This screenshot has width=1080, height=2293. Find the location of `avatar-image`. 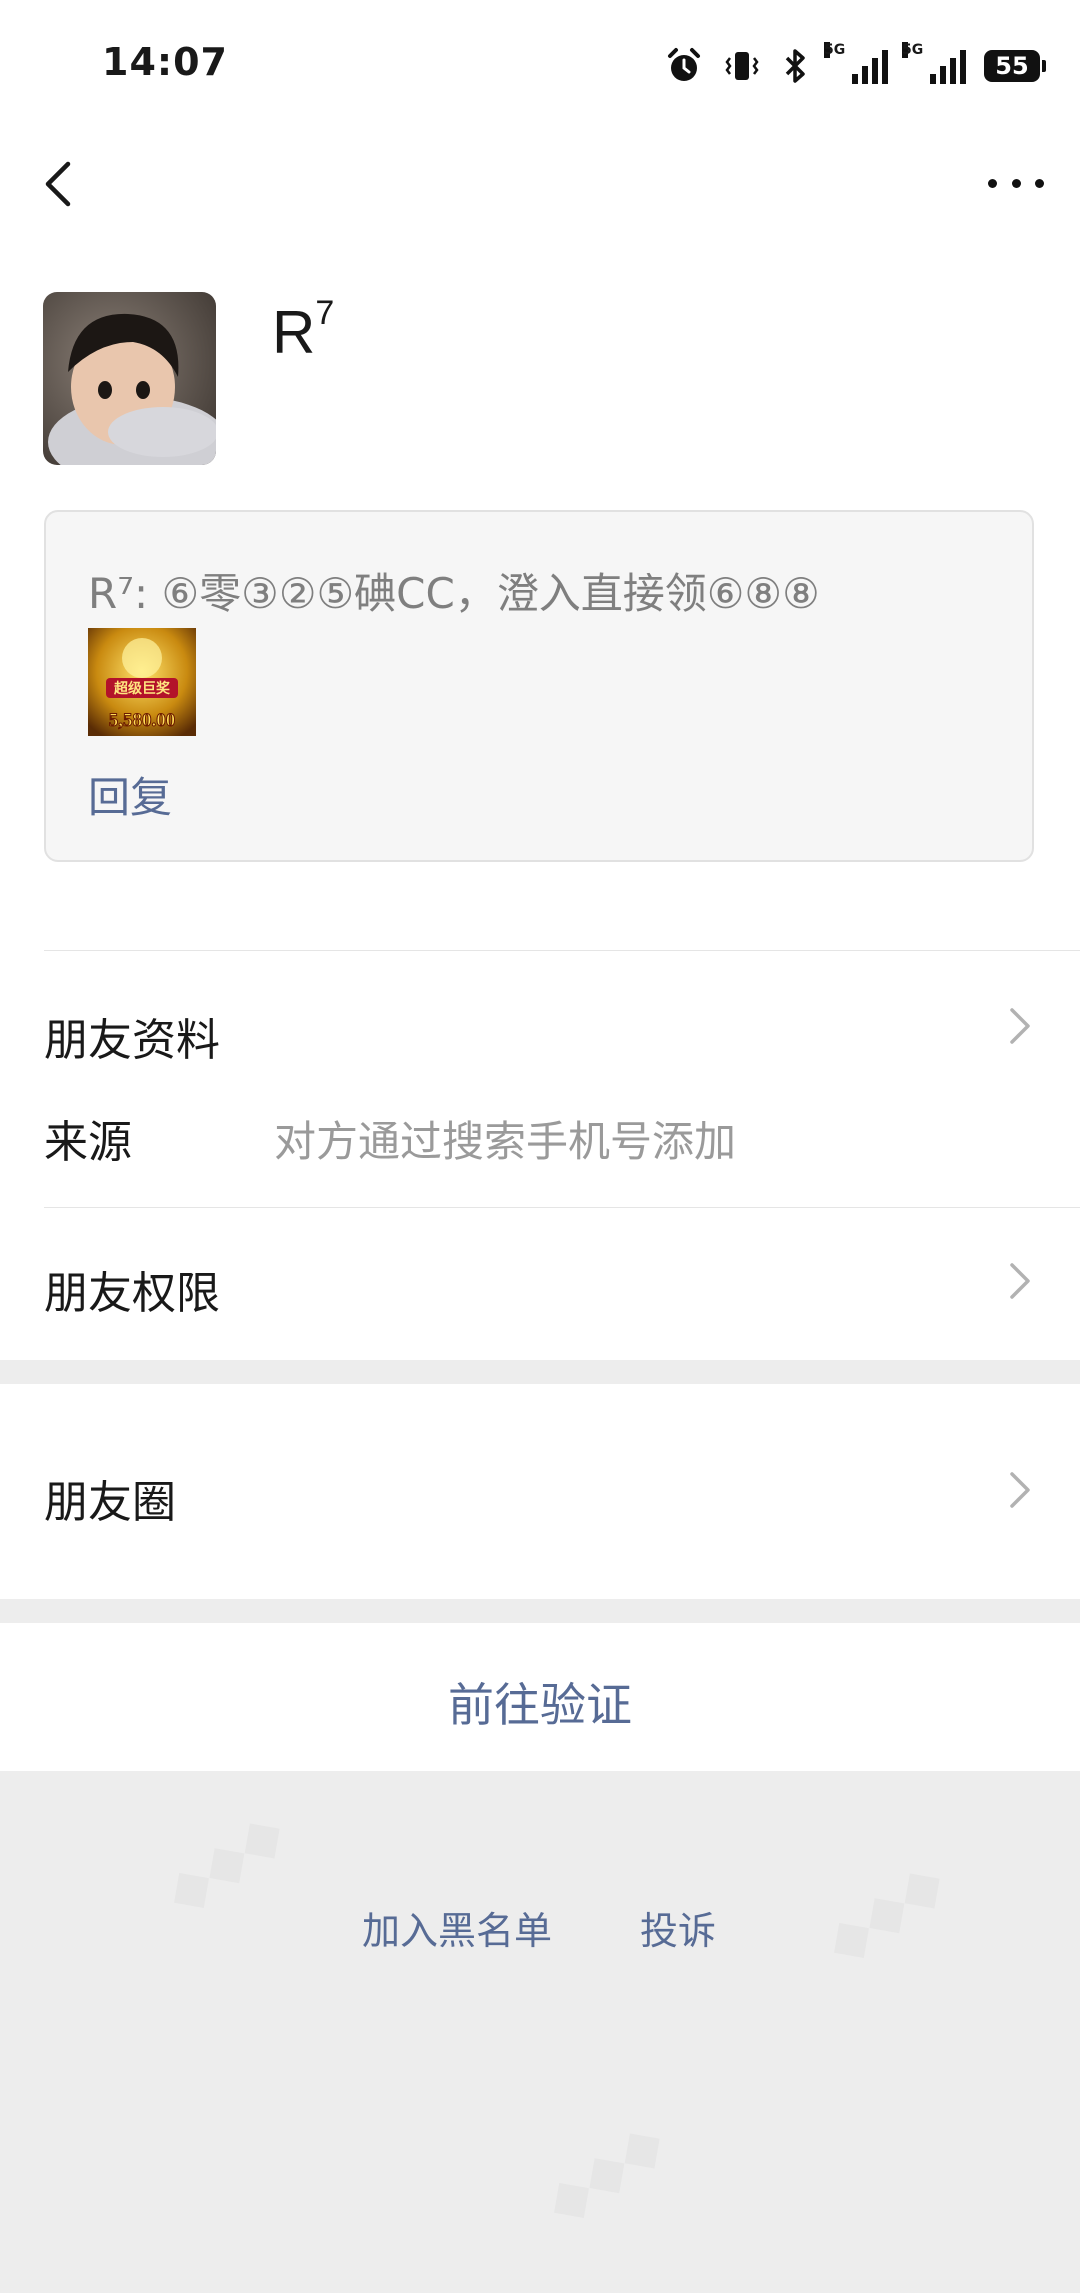

avatar-image is located at coordinates (129, 378).